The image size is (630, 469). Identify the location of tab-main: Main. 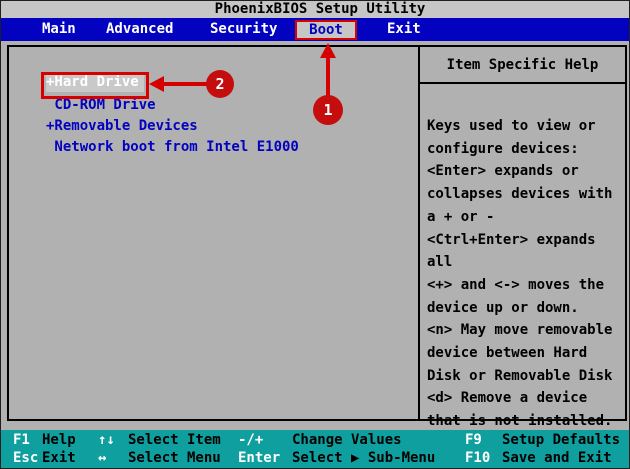
(59, 29).